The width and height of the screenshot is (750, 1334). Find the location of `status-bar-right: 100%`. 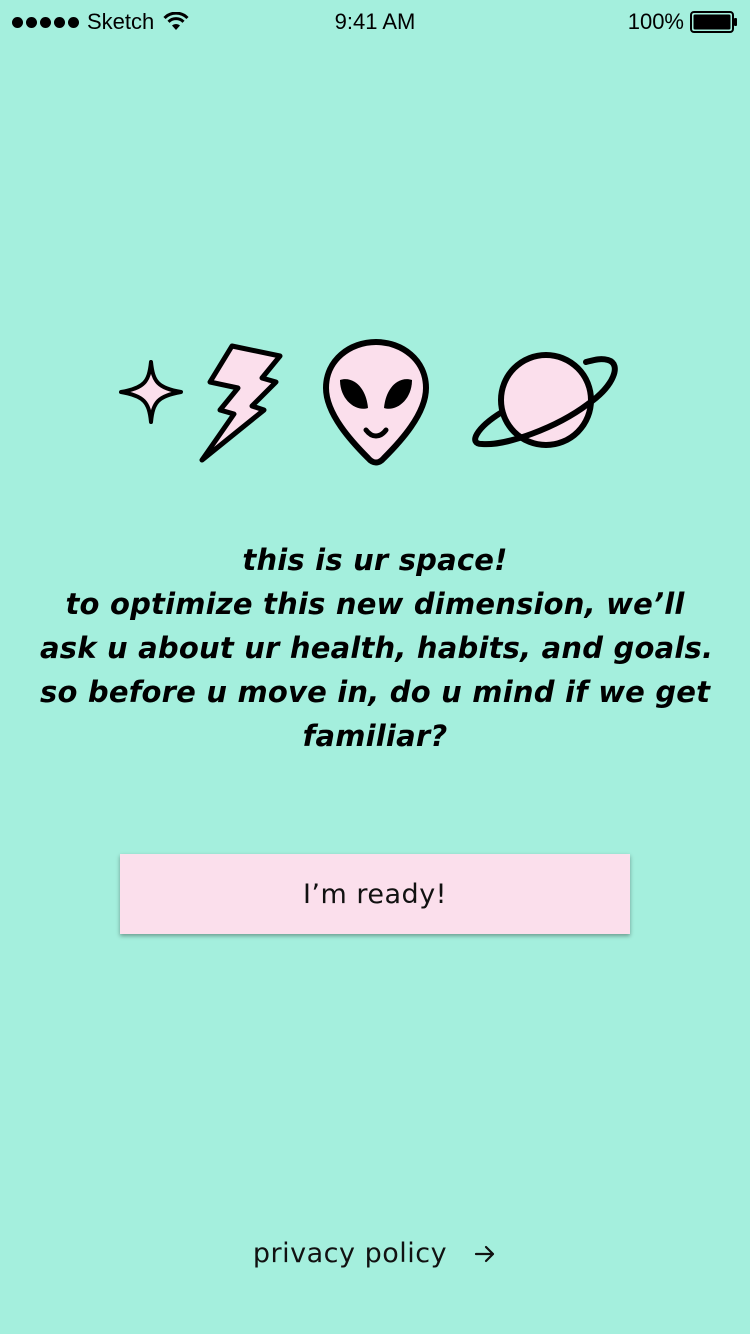

status-bar-right: 100% is located at coordinates (683, 22).